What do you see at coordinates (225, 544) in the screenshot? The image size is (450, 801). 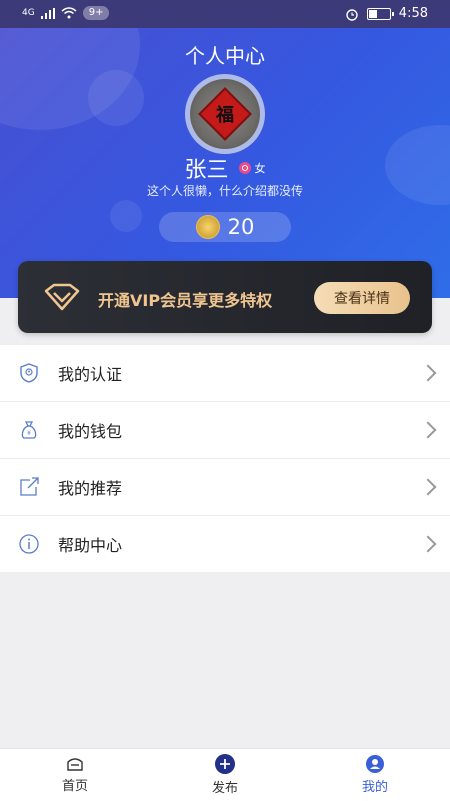 I see `menu-item-help: 帮助中心` at bounding box center [225, 544].